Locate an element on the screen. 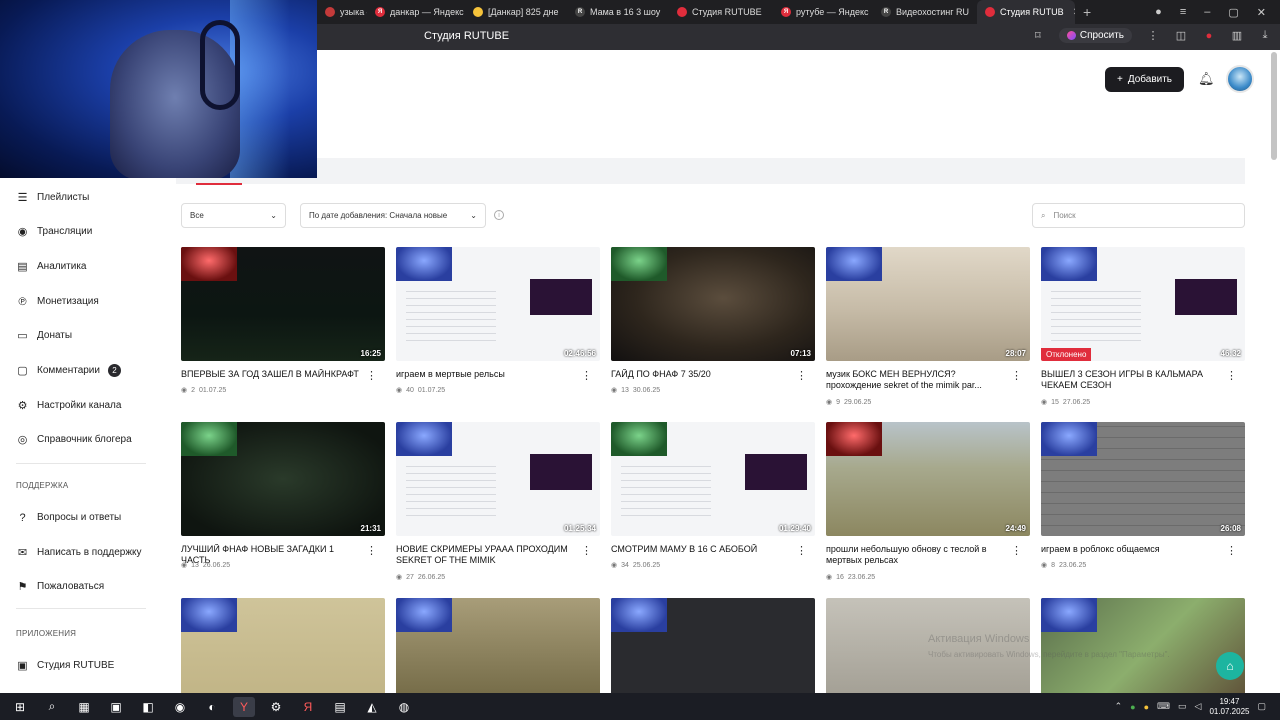  download-icon: ⤓ is located at coordinates (1265, 36).